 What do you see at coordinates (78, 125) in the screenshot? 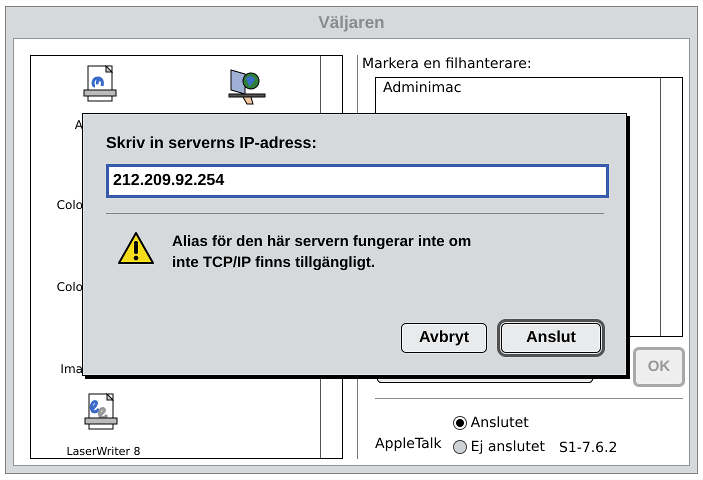
I see `device-label: A` at bounding box center [78, 125].